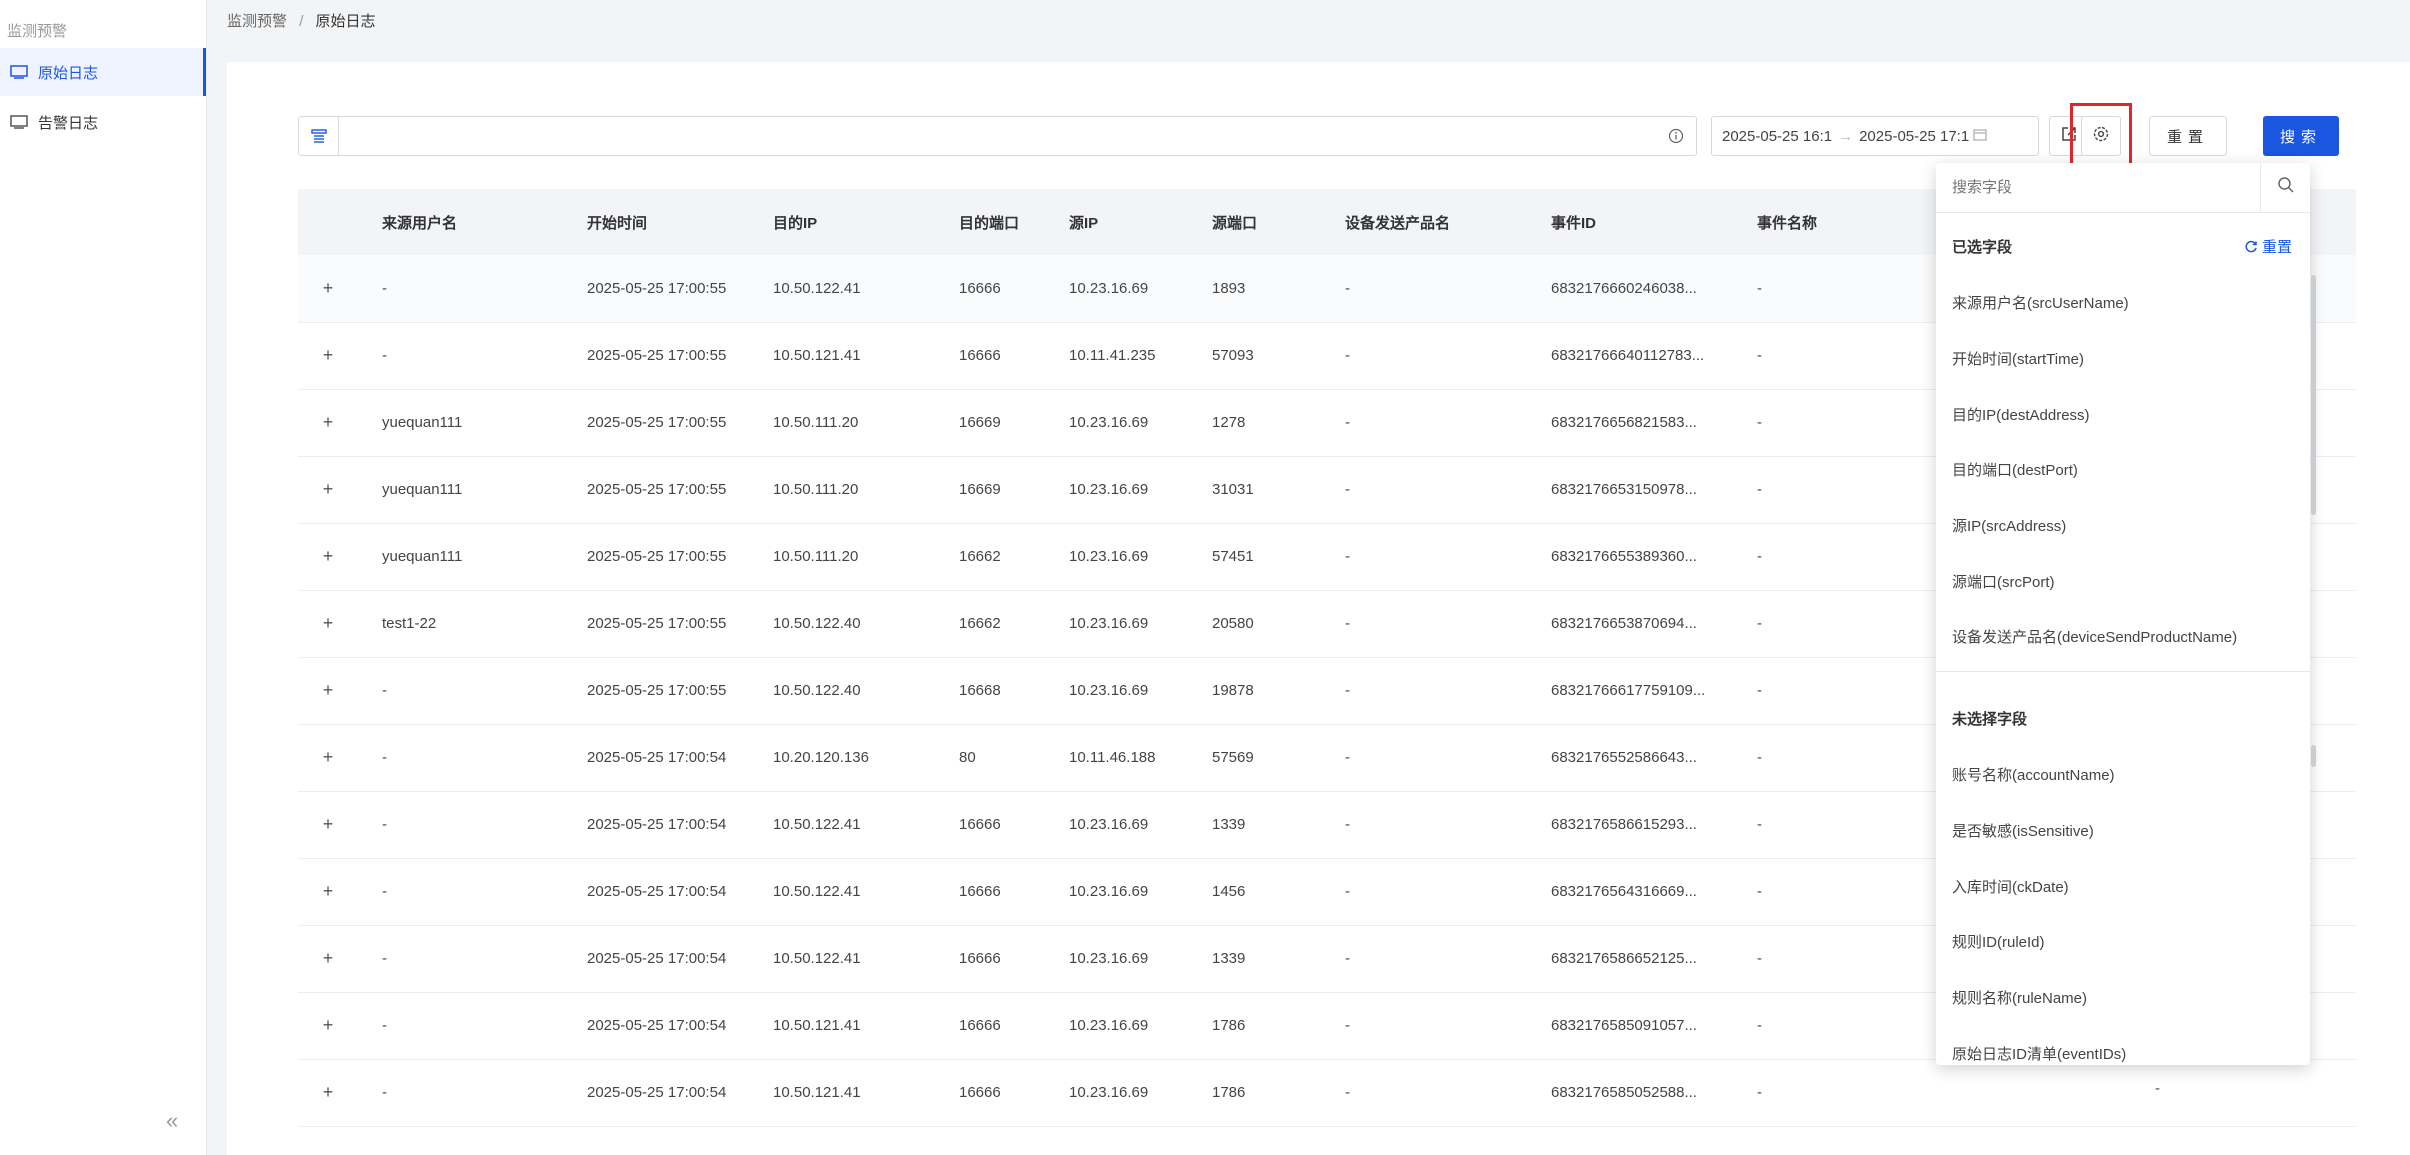  I want to click on sidebar-item-alert-log: 告警日志, so click(103, 122).